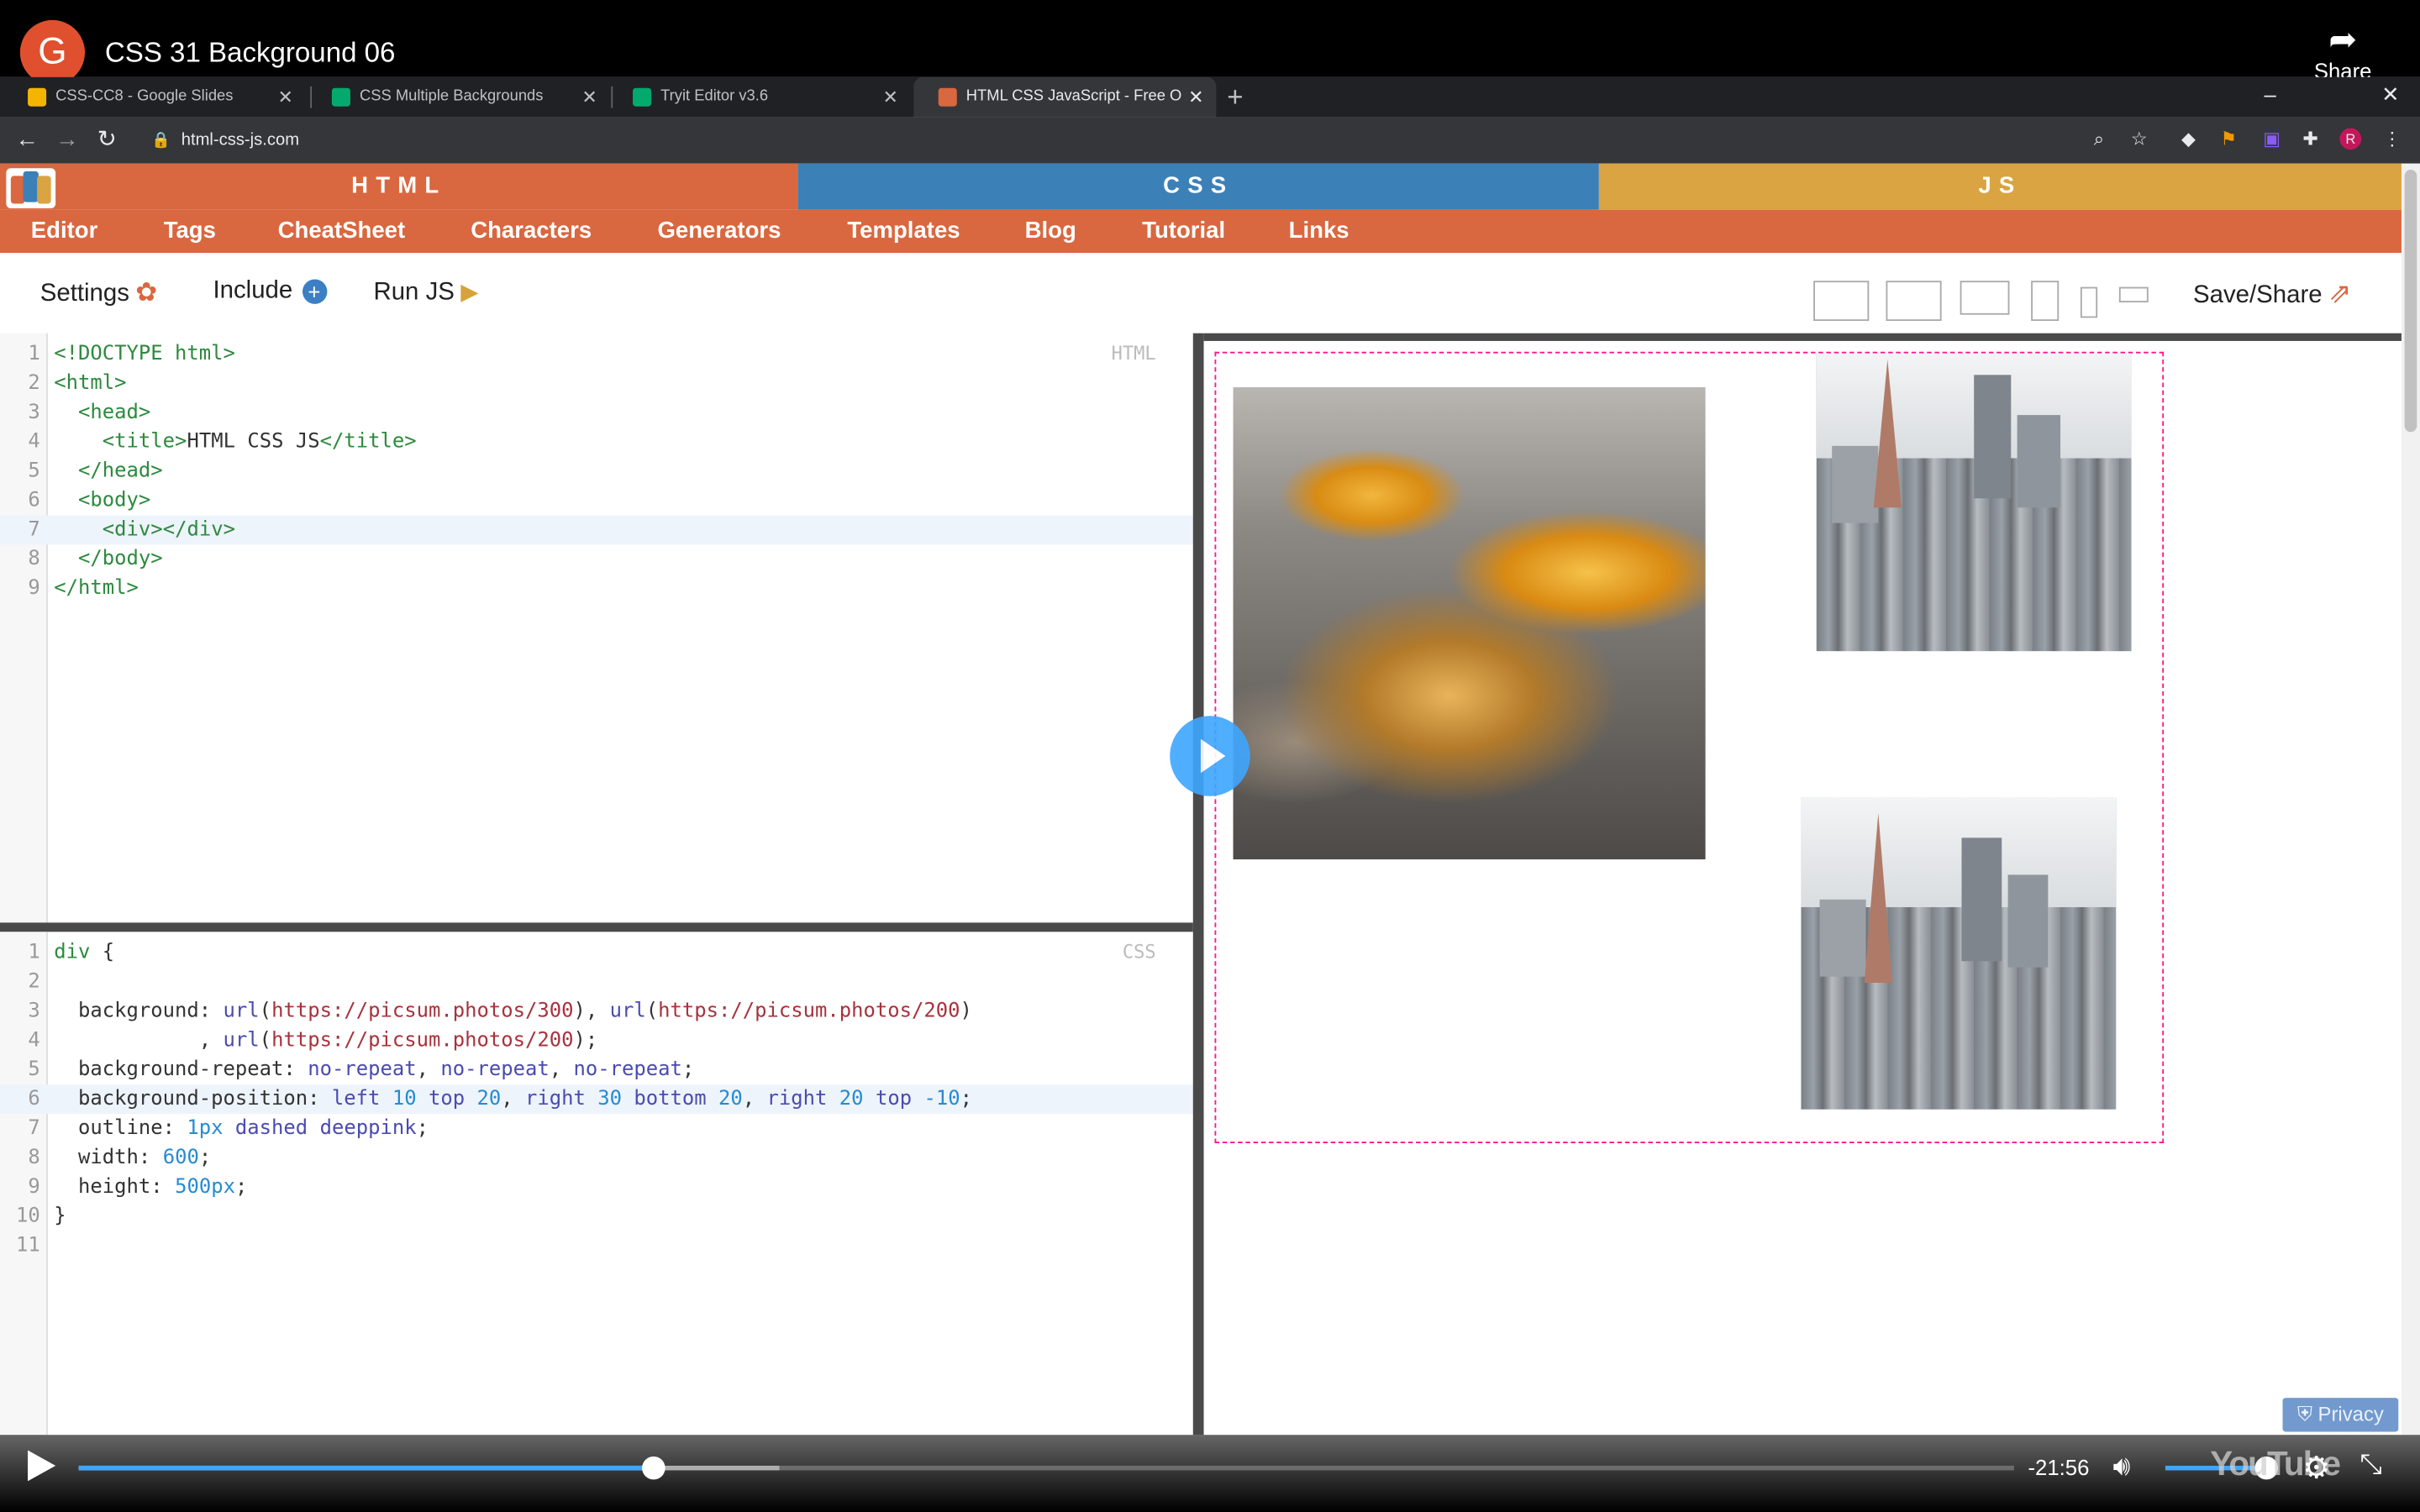  I want to click on page-scrollbar, so click(2410, 799).